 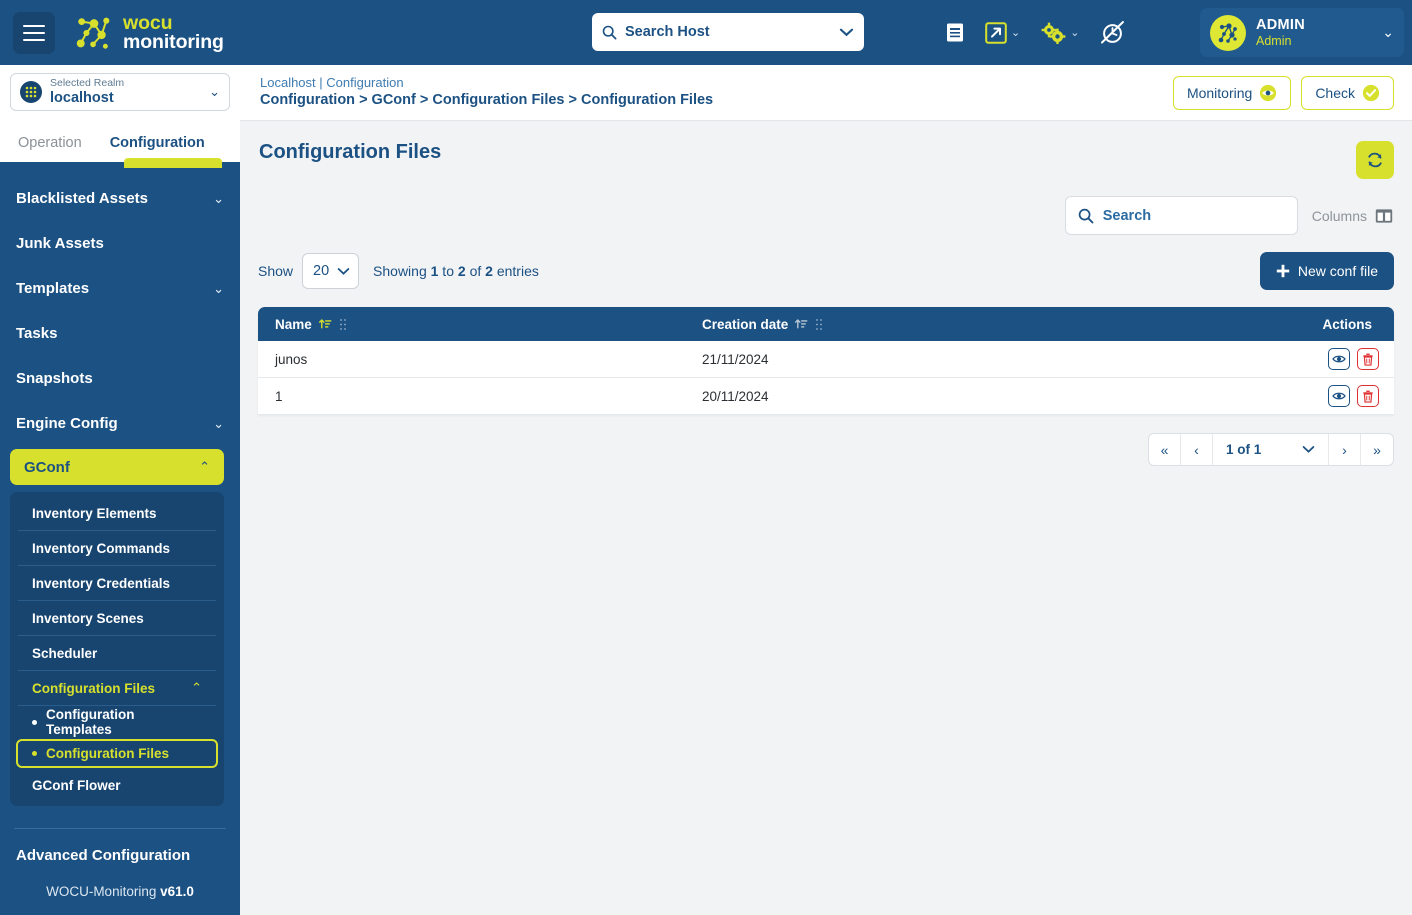 What do you see at coordinates (117, 583) in the screenshot?
I see `sidebar-item-inventory-credentials: Inventory Credentials` at bounding box center [117, 583].